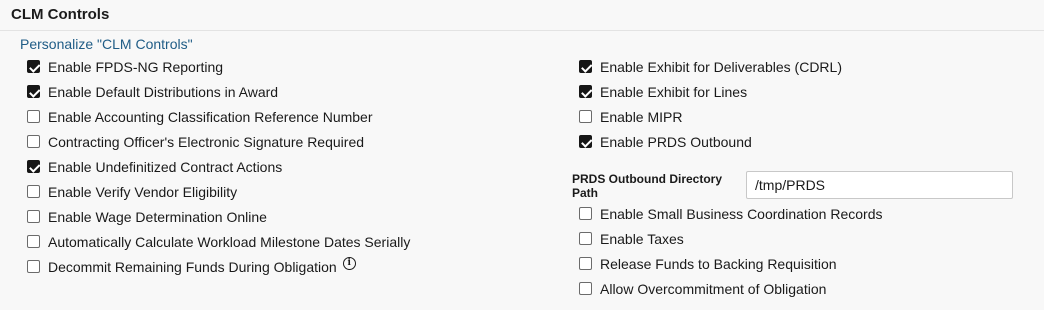 Image resolution: width=1044 pixels, height=310 pixels. I want to click on checkbox-label: Enable Verify Vendor Eligibility, so click(143, 191).